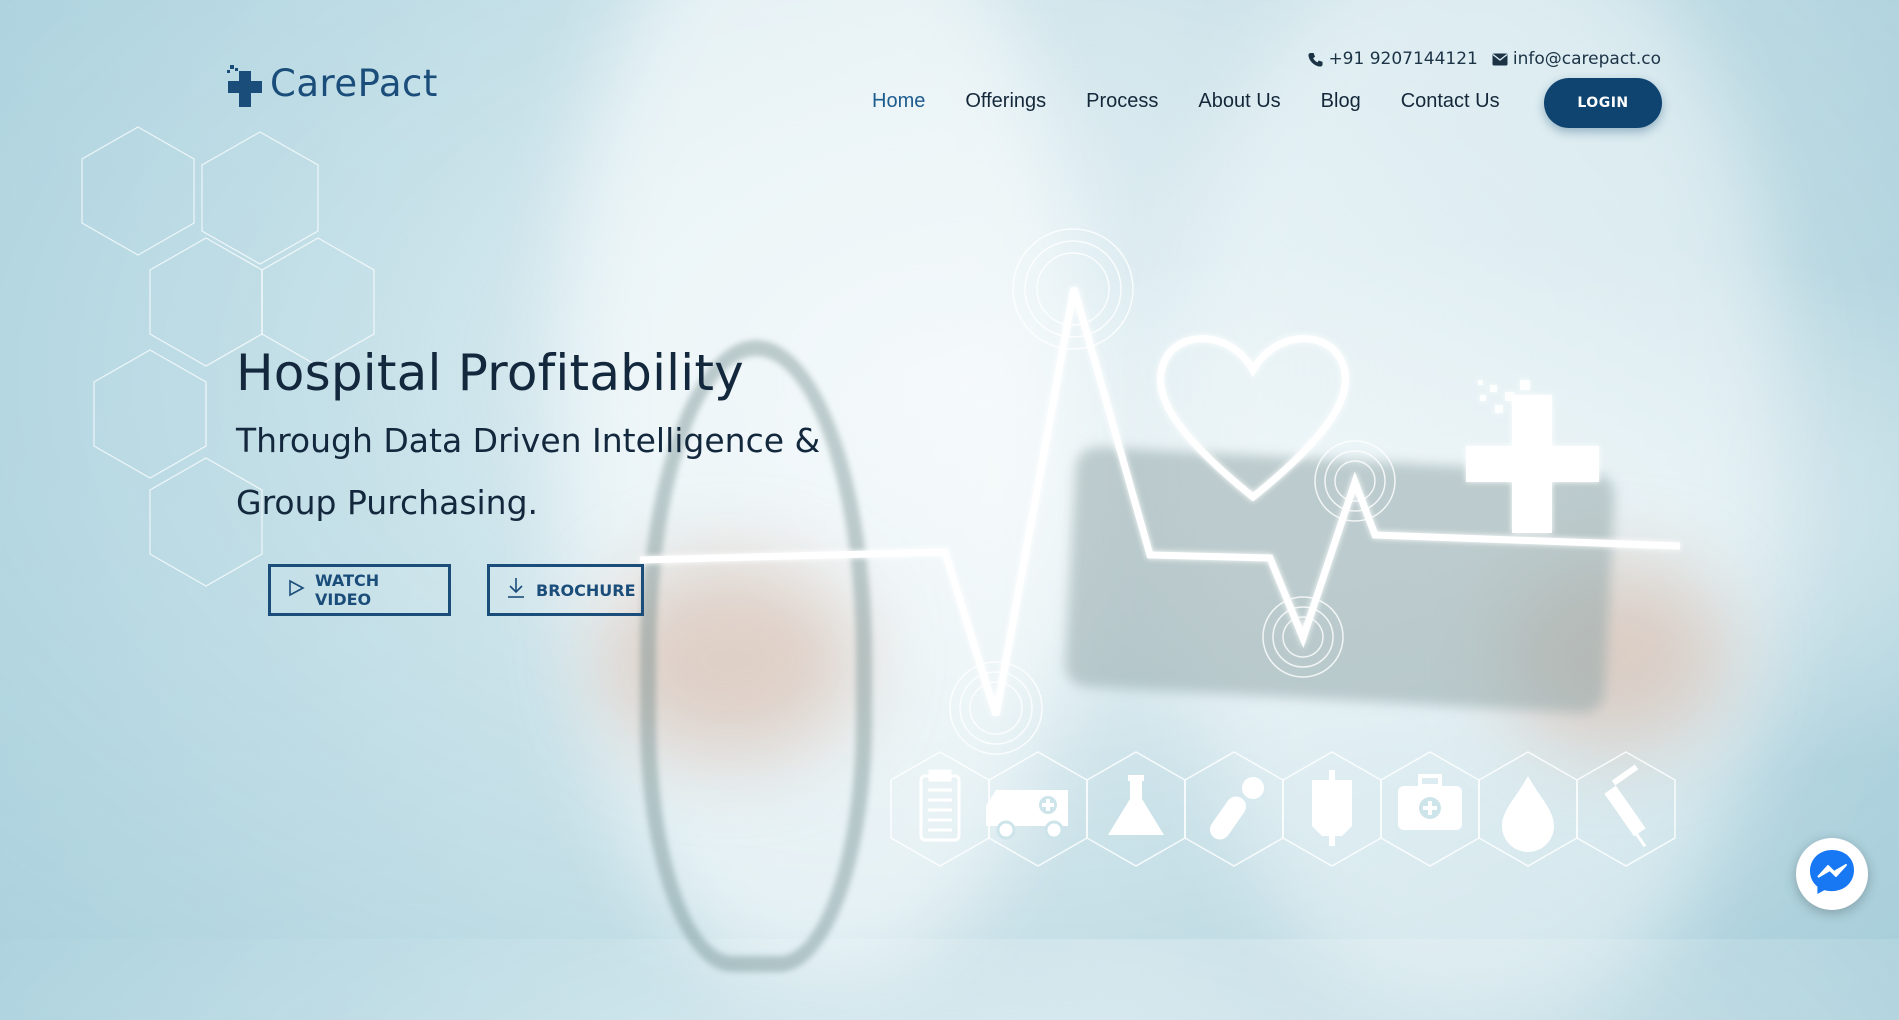 The image size is (1899, 1020). Describe the element at coordinates (354, 83) in the screenshot. I see `brand-name: CarePact` at that location.